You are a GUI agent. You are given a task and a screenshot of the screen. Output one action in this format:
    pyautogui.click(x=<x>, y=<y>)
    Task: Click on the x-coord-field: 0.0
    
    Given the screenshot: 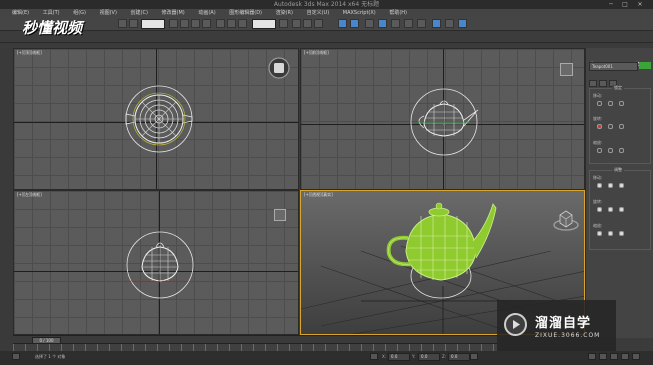 What is the action you would take?
    pyautogui.click(x=399, y=357)
    